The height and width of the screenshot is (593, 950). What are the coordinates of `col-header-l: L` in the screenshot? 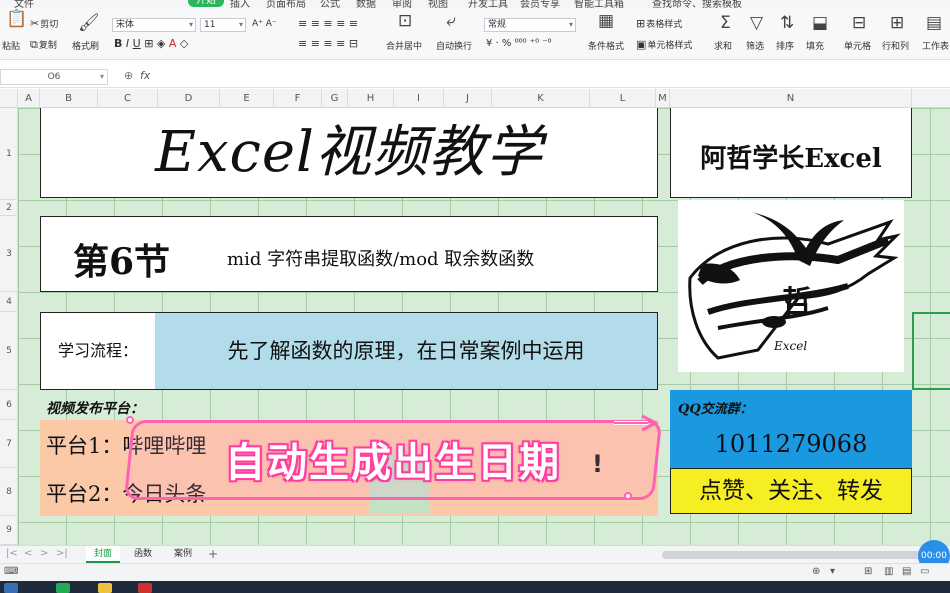 It's located at (623, 98).